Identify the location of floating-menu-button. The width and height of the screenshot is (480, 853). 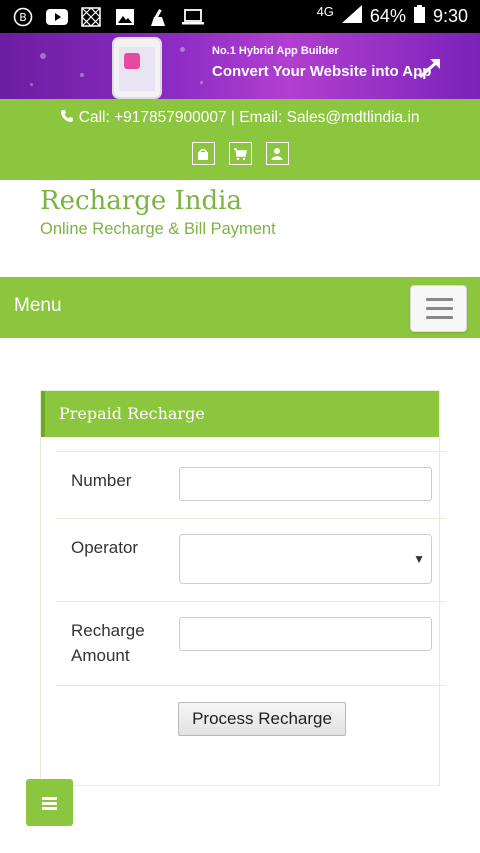
(49, 802).